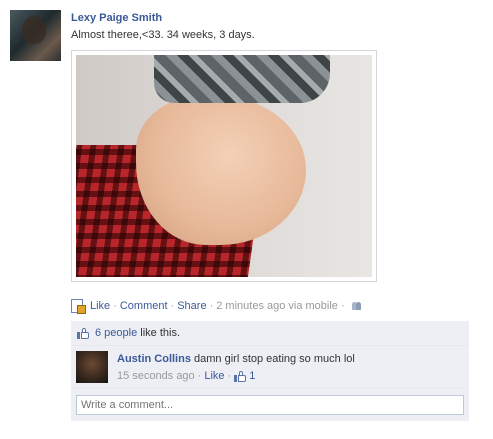  I want to click on likes-people-link: 6 people, so click(116, 333).